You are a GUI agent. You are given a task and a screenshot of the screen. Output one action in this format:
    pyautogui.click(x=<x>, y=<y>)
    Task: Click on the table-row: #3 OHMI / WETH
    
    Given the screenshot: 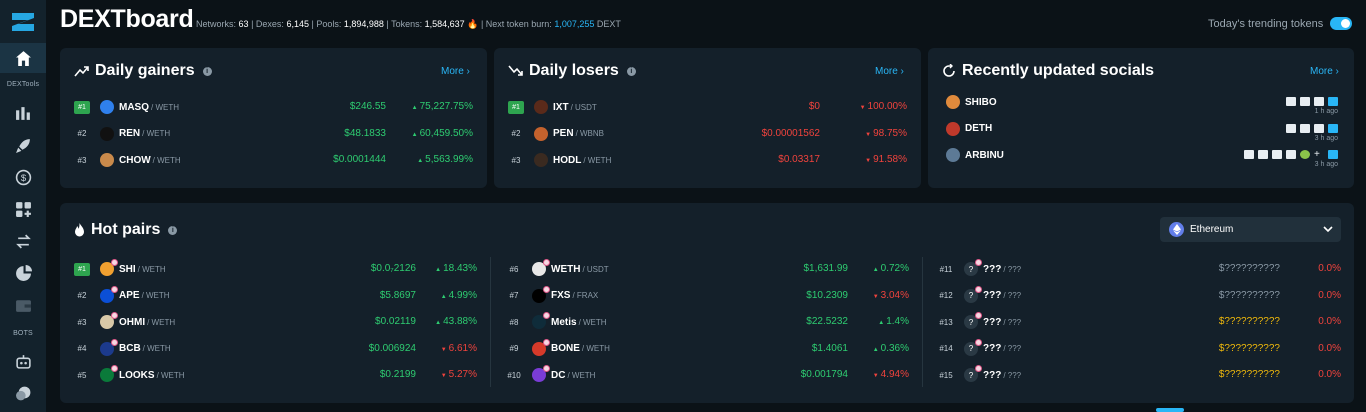 What is the action you would take?
    pyautogui.click(x=124, y=322)
    